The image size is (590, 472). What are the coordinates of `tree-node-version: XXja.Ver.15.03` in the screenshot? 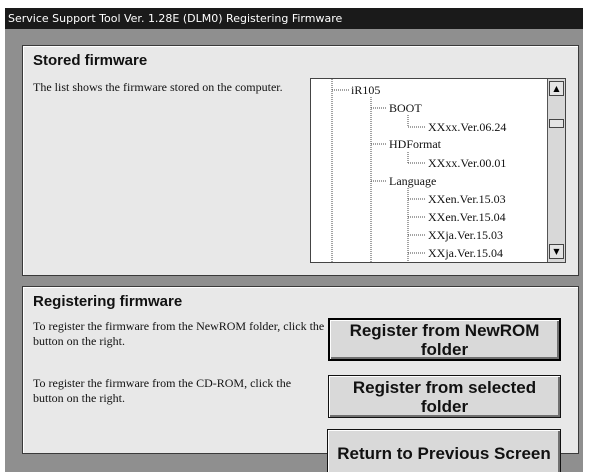 It's located at (465, 235).